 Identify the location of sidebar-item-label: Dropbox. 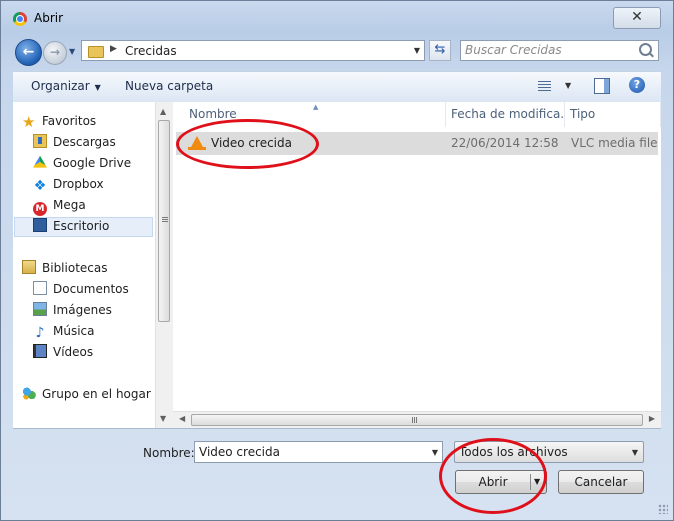
(78, 184).